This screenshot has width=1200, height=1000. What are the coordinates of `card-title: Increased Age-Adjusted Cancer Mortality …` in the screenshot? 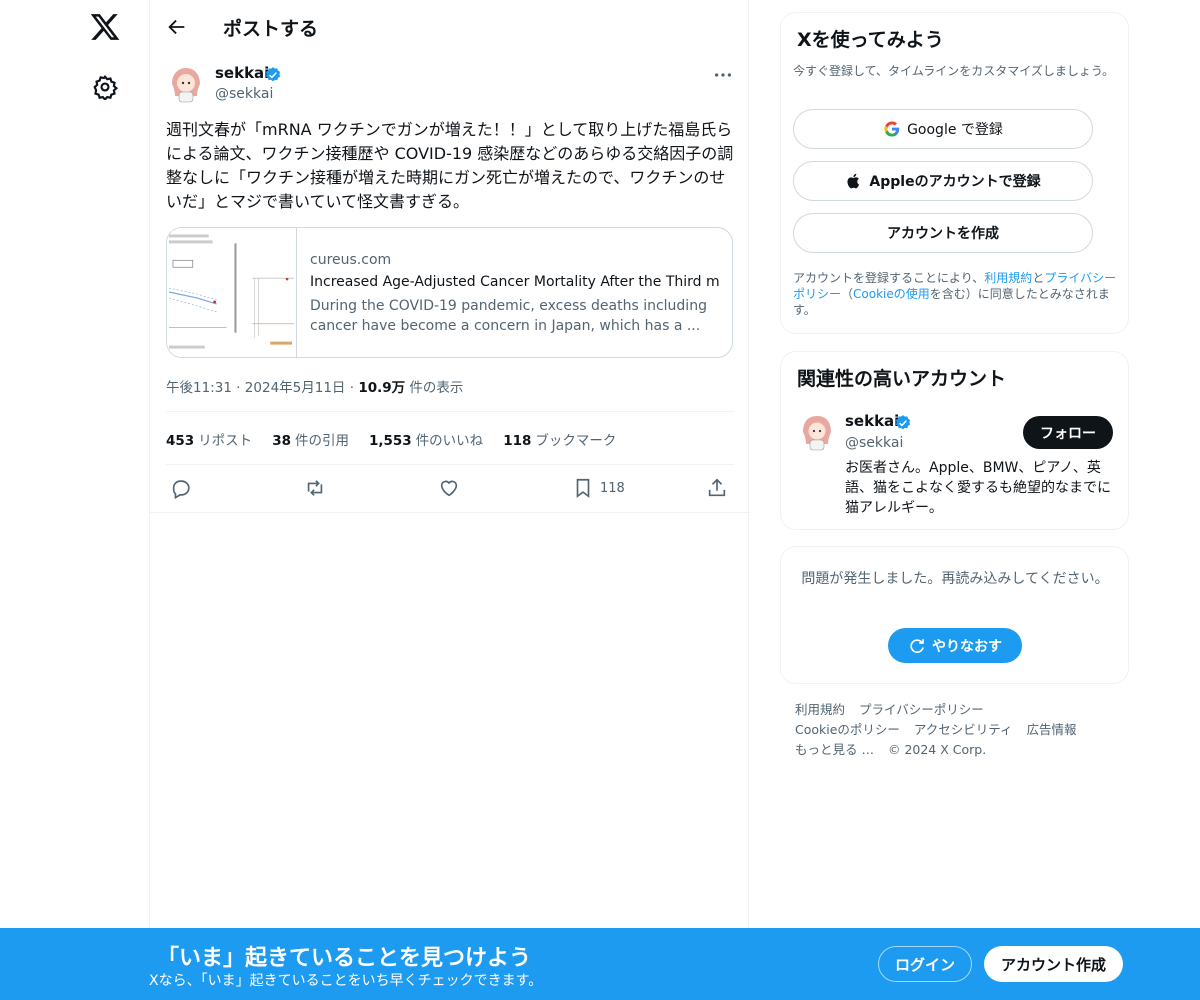 It's located at (515, 282).